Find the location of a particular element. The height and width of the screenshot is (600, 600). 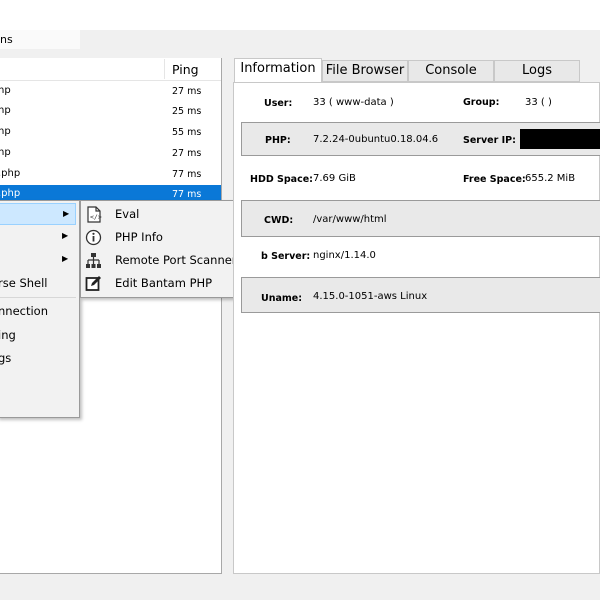

submenu-label: Eval is located at coordinates (127, 214).